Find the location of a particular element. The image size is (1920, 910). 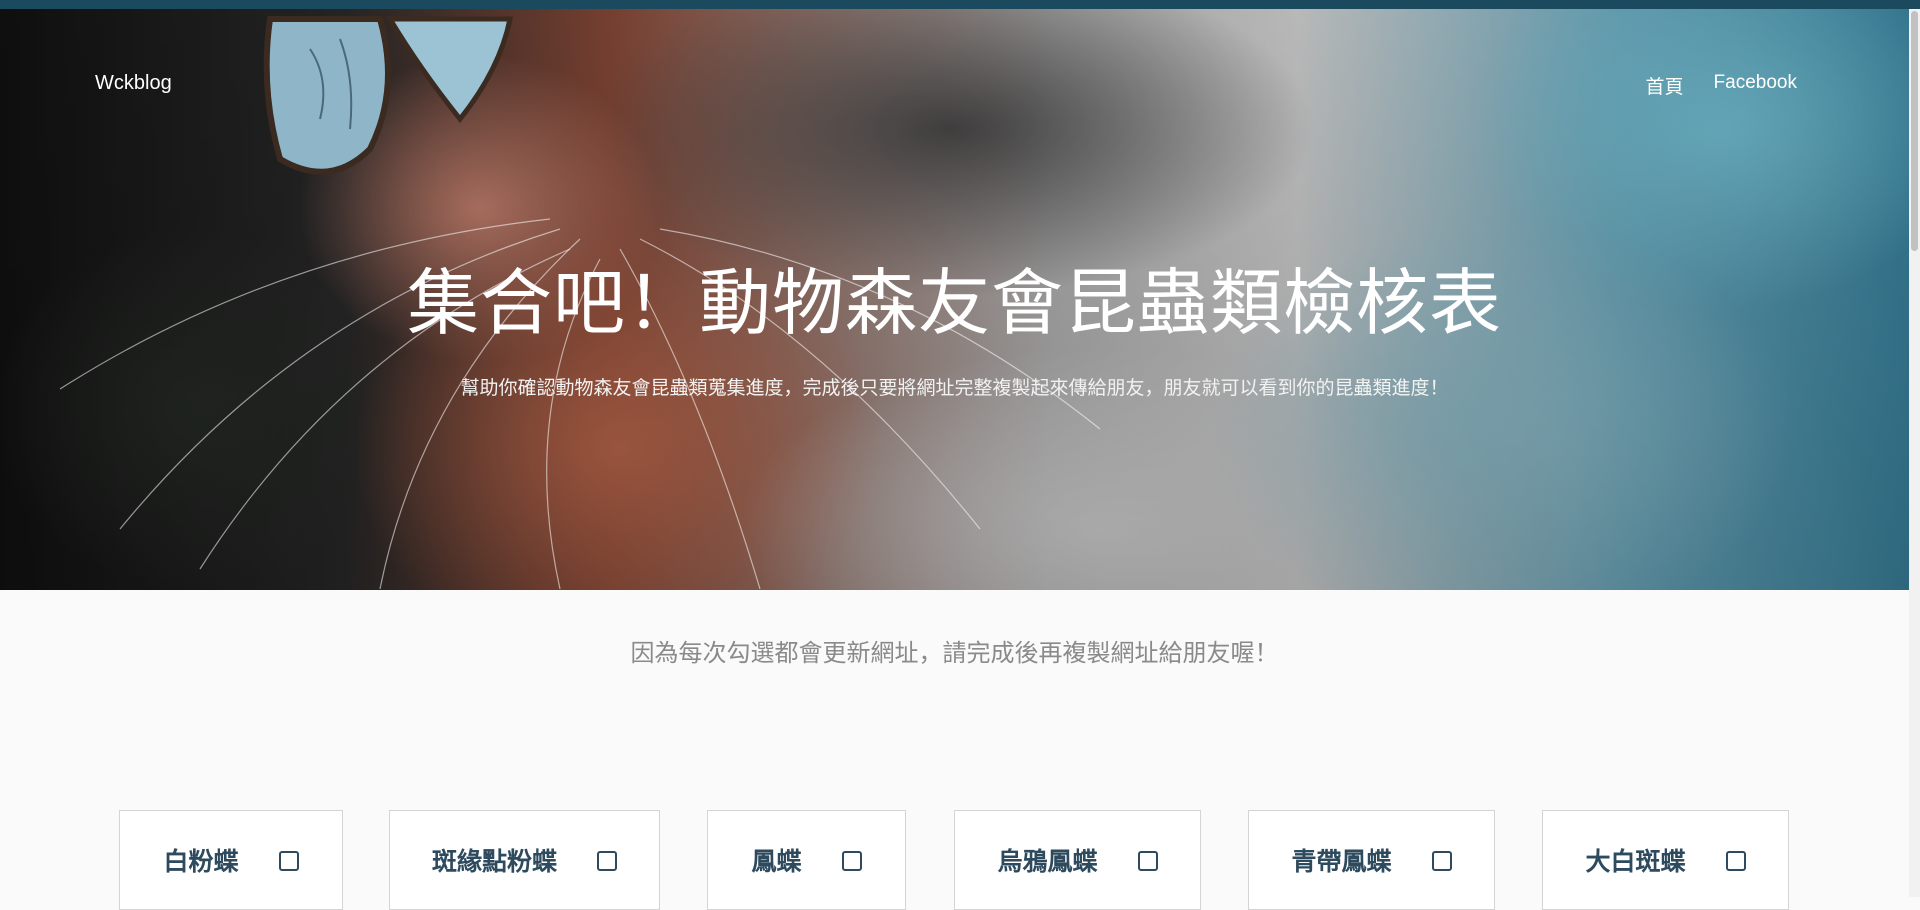

brand-logo-link: Wckblog is located at coordinates (133, 83).